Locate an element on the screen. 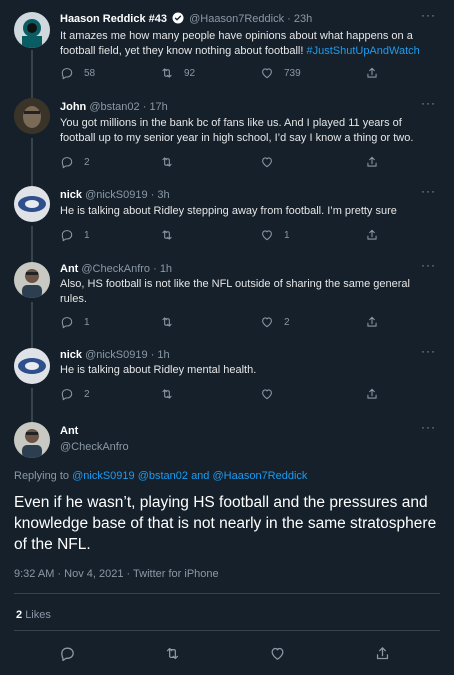 The image size is (454, 675). replying-to-users: @nickS0919 @bstan02 and @Haason7Reddick is located at coordinates (189, 476).